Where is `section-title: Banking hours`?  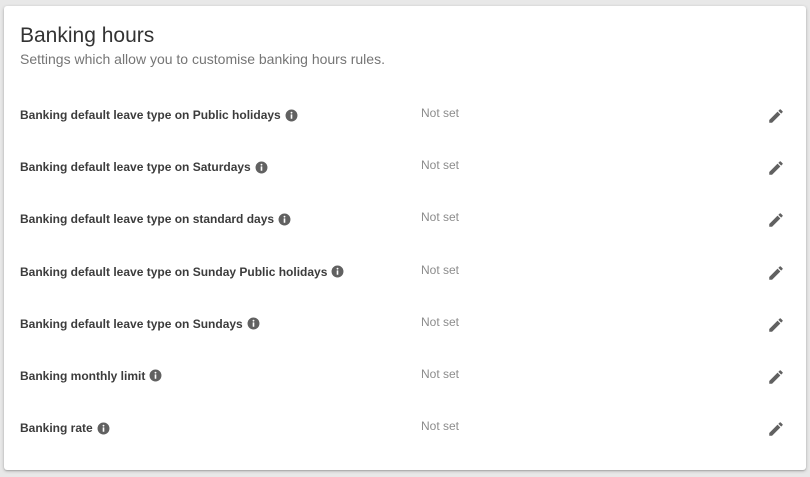
section-title: Banking hours is located at coordinates (87, 35).